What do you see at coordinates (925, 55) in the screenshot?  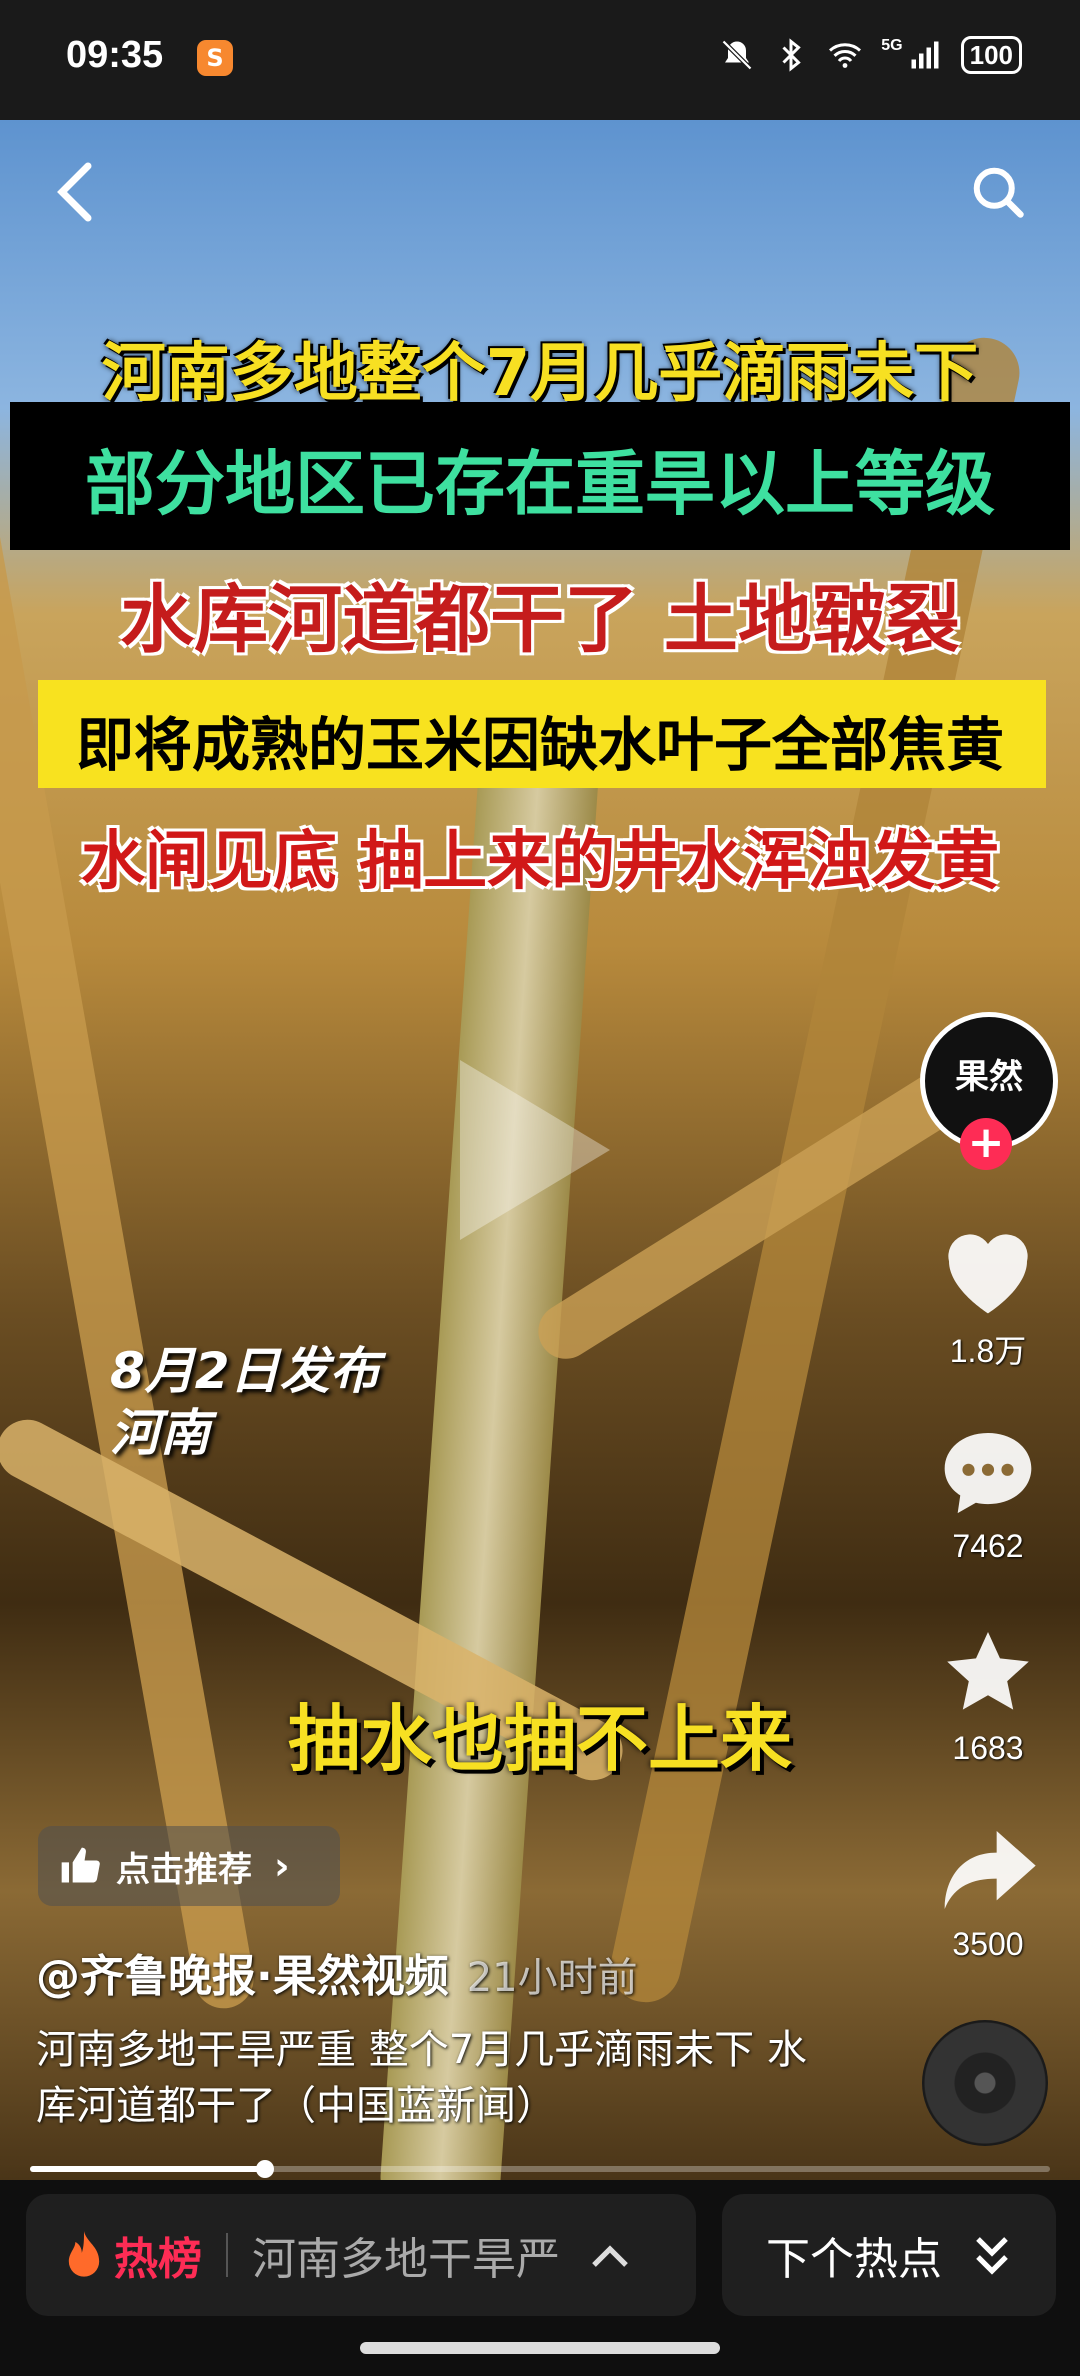 I see `signal-icon` at bounding box center [925, 55].